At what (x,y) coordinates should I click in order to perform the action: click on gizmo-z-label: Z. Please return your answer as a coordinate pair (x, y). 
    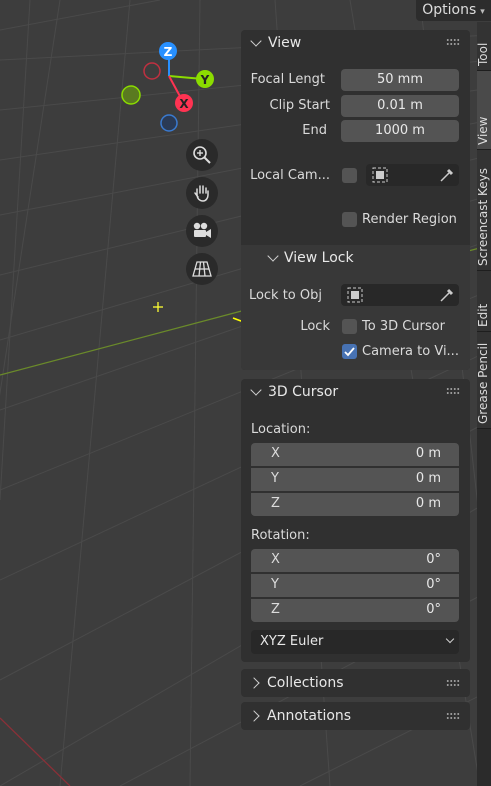
    Looking at the image, I should click on (168, 52).